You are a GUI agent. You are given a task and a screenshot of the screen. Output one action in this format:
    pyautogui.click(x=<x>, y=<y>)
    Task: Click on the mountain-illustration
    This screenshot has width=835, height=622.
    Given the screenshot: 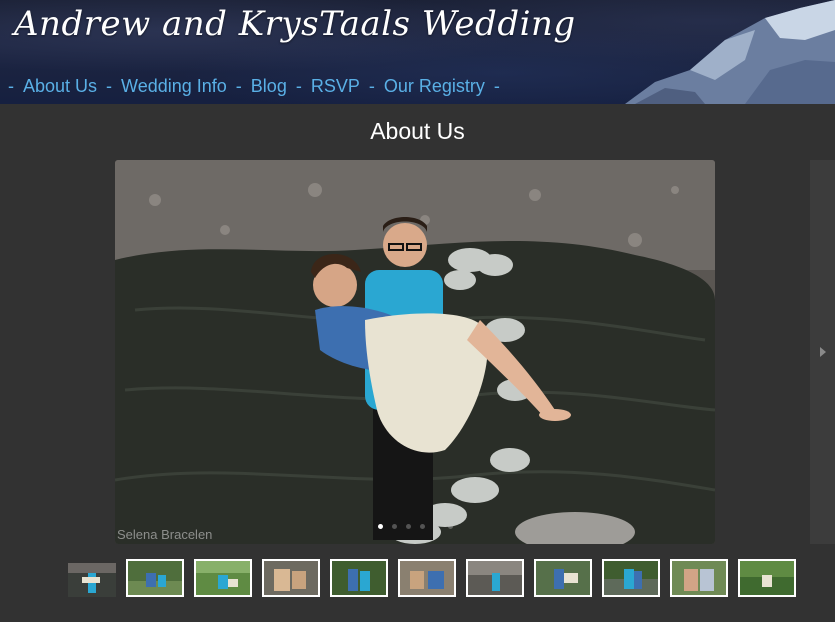 What is the action you would take?
    pyautogui.click(x=730, y=52)
    